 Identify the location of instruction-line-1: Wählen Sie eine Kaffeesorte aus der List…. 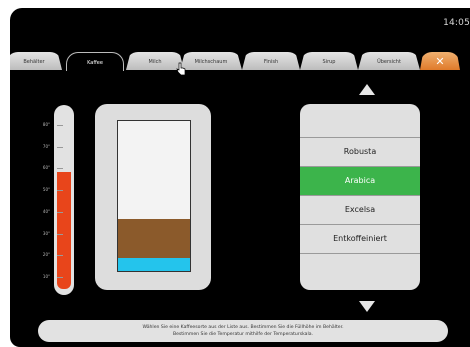
(243, 327).